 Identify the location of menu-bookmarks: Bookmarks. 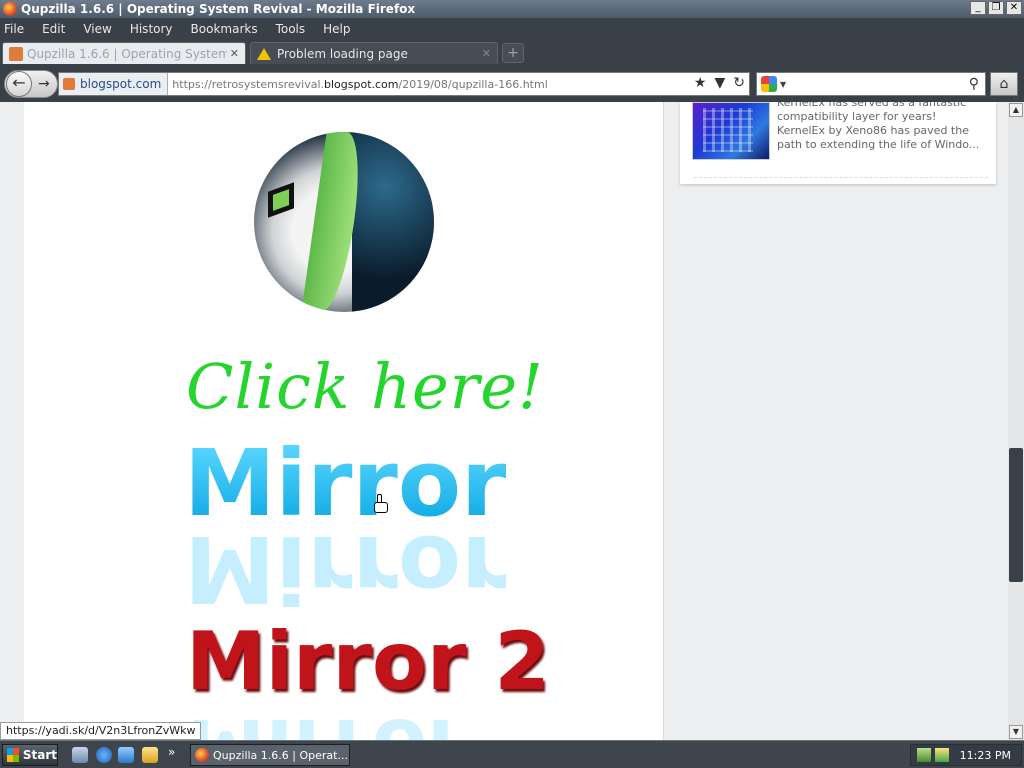
(224, 29).